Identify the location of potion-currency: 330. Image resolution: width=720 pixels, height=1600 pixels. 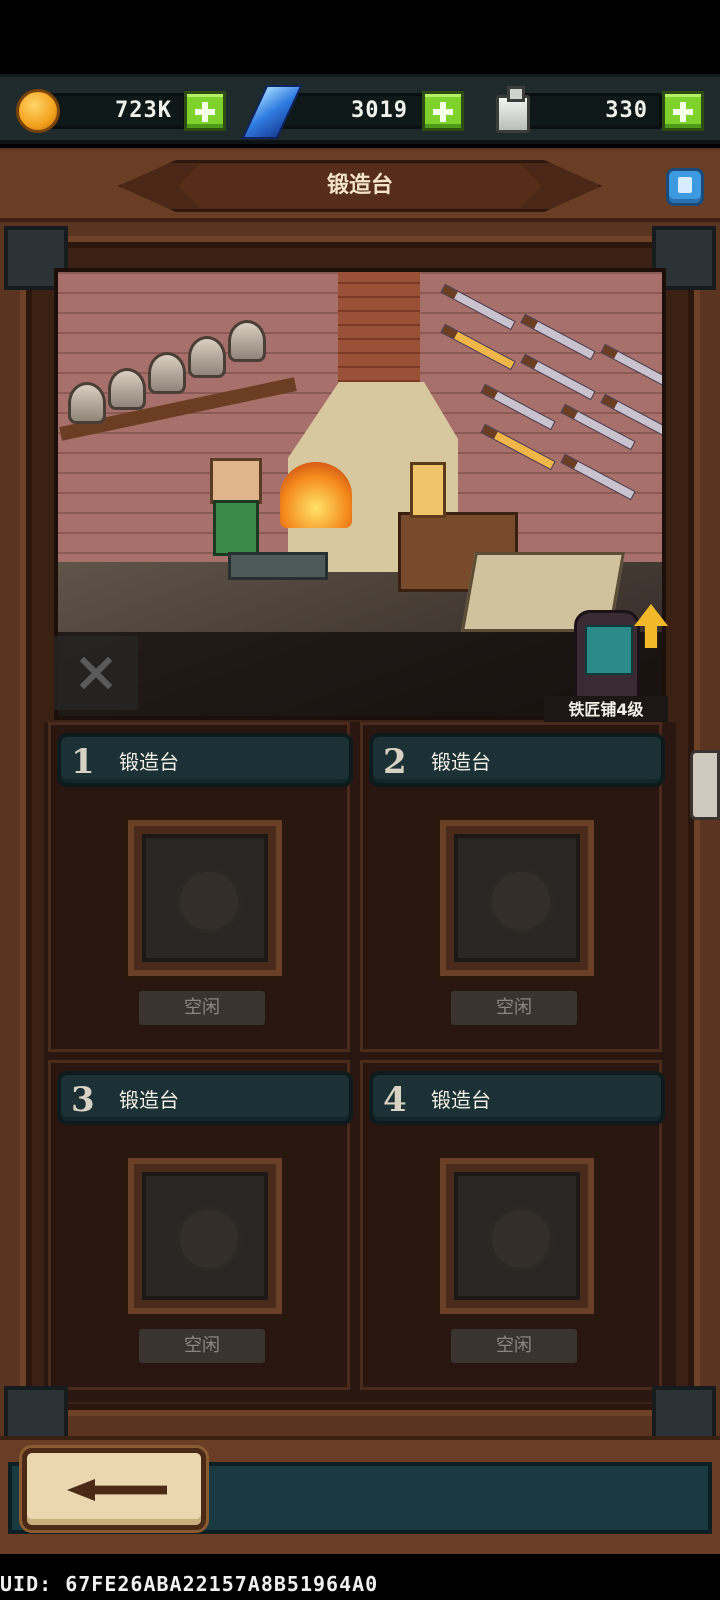
(360, 110).